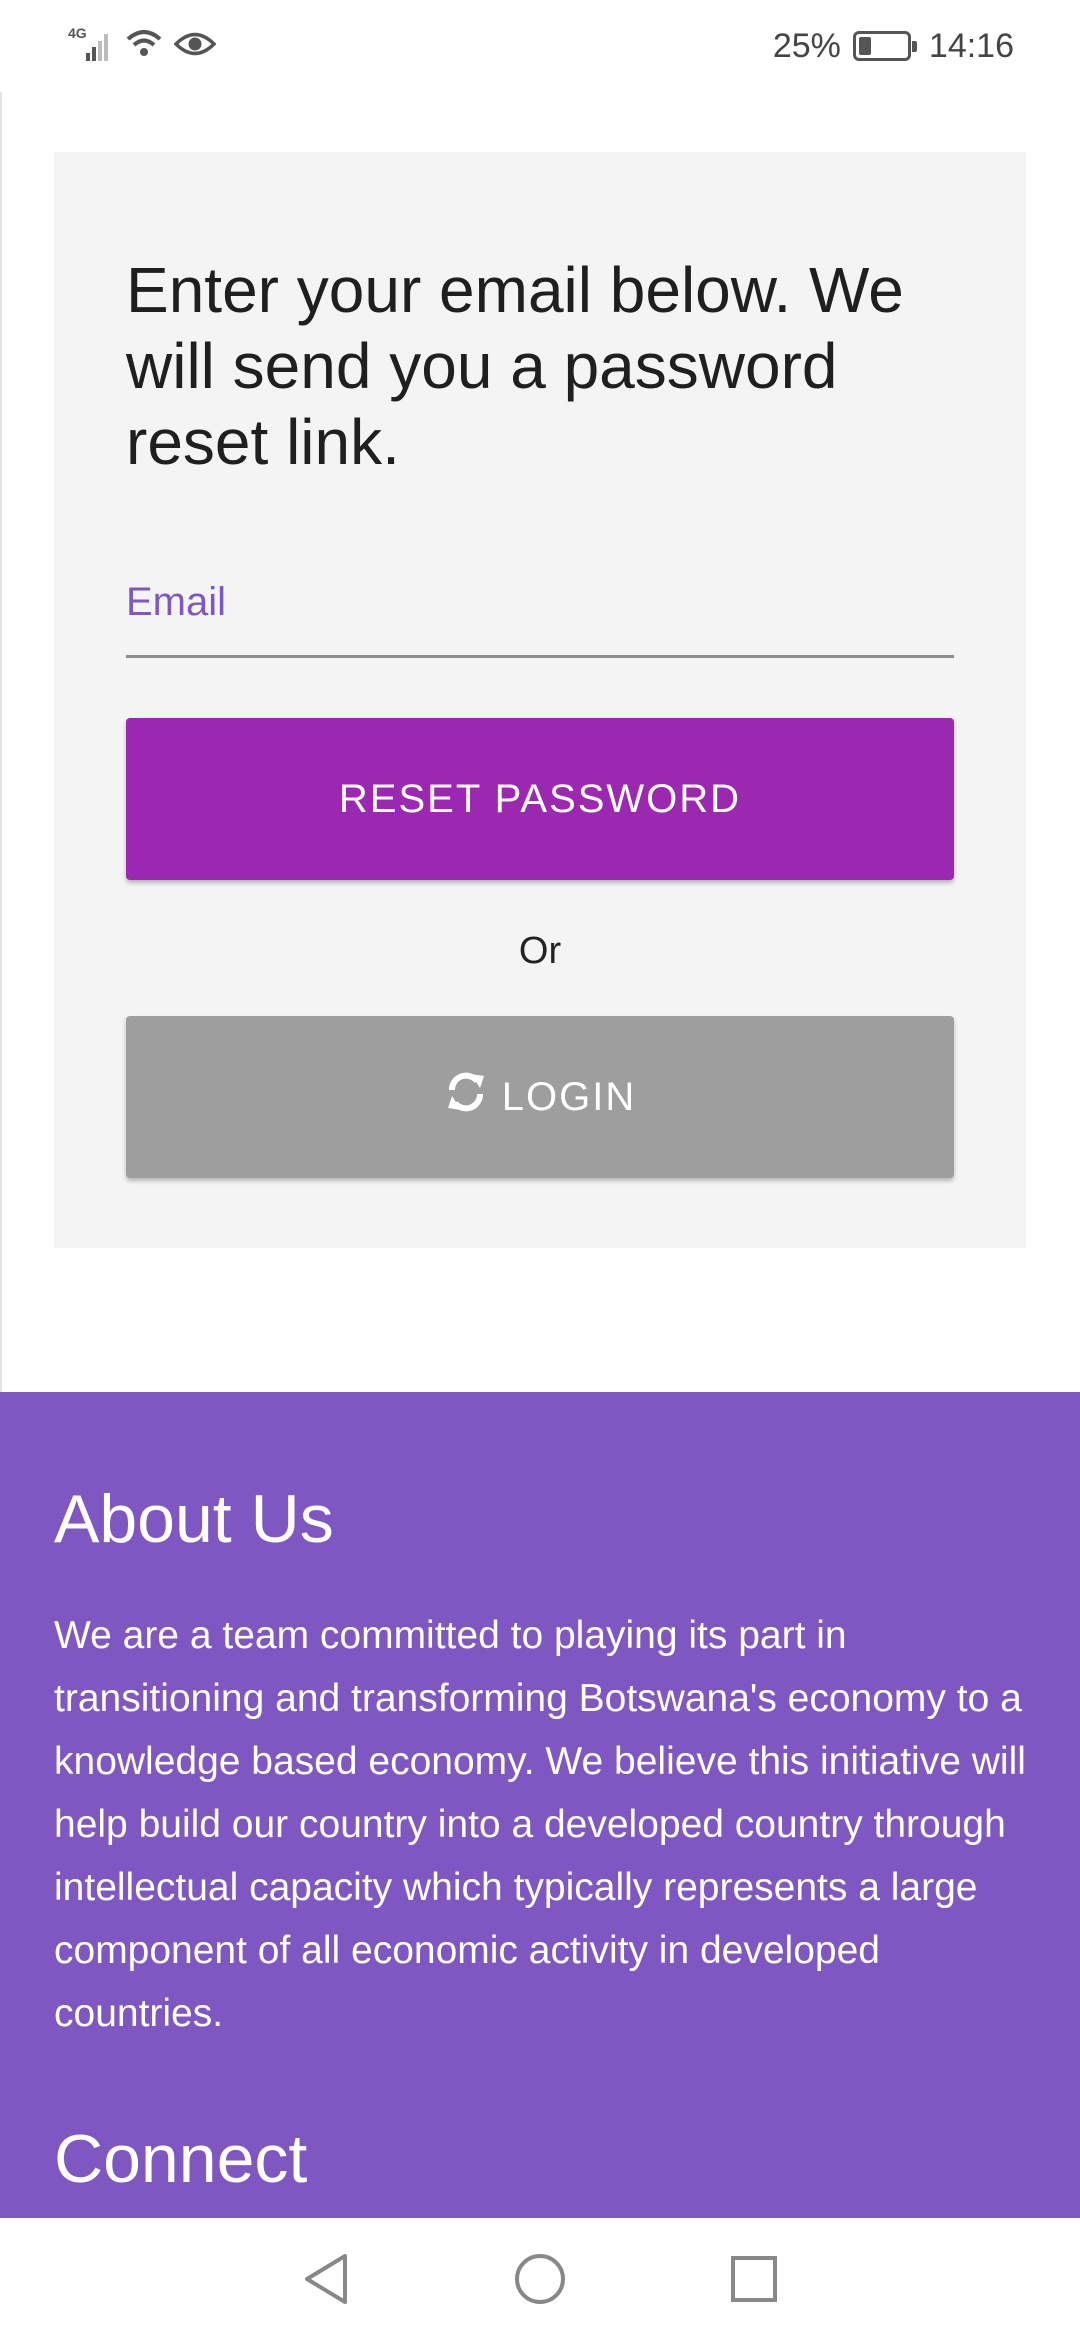 This screenshot has height=2340, width=1080. What do you see at coordinates (91, 44) in the screenshot?
I see `signal-icon: 4G` at bounding box center [91, 44].